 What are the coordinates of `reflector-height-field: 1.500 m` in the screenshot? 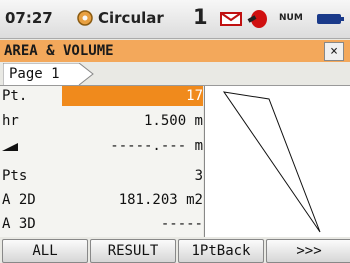 It's located at (132, 121).